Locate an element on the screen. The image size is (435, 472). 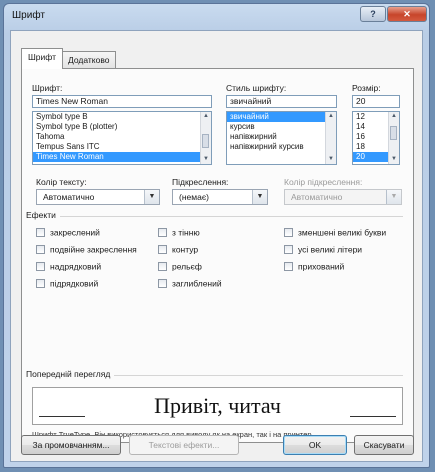
effect-label: підрядковий is located at coordinates (74, 283).